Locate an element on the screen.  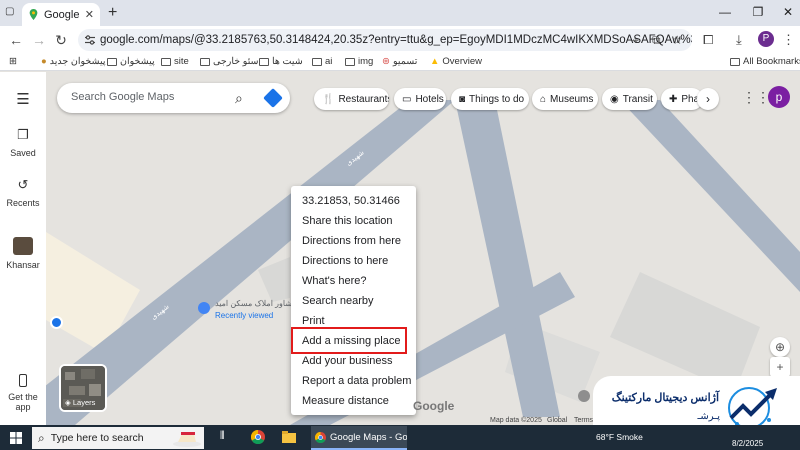
taskbar-date: 8/2/2025 is located at coordinates (747, 443).